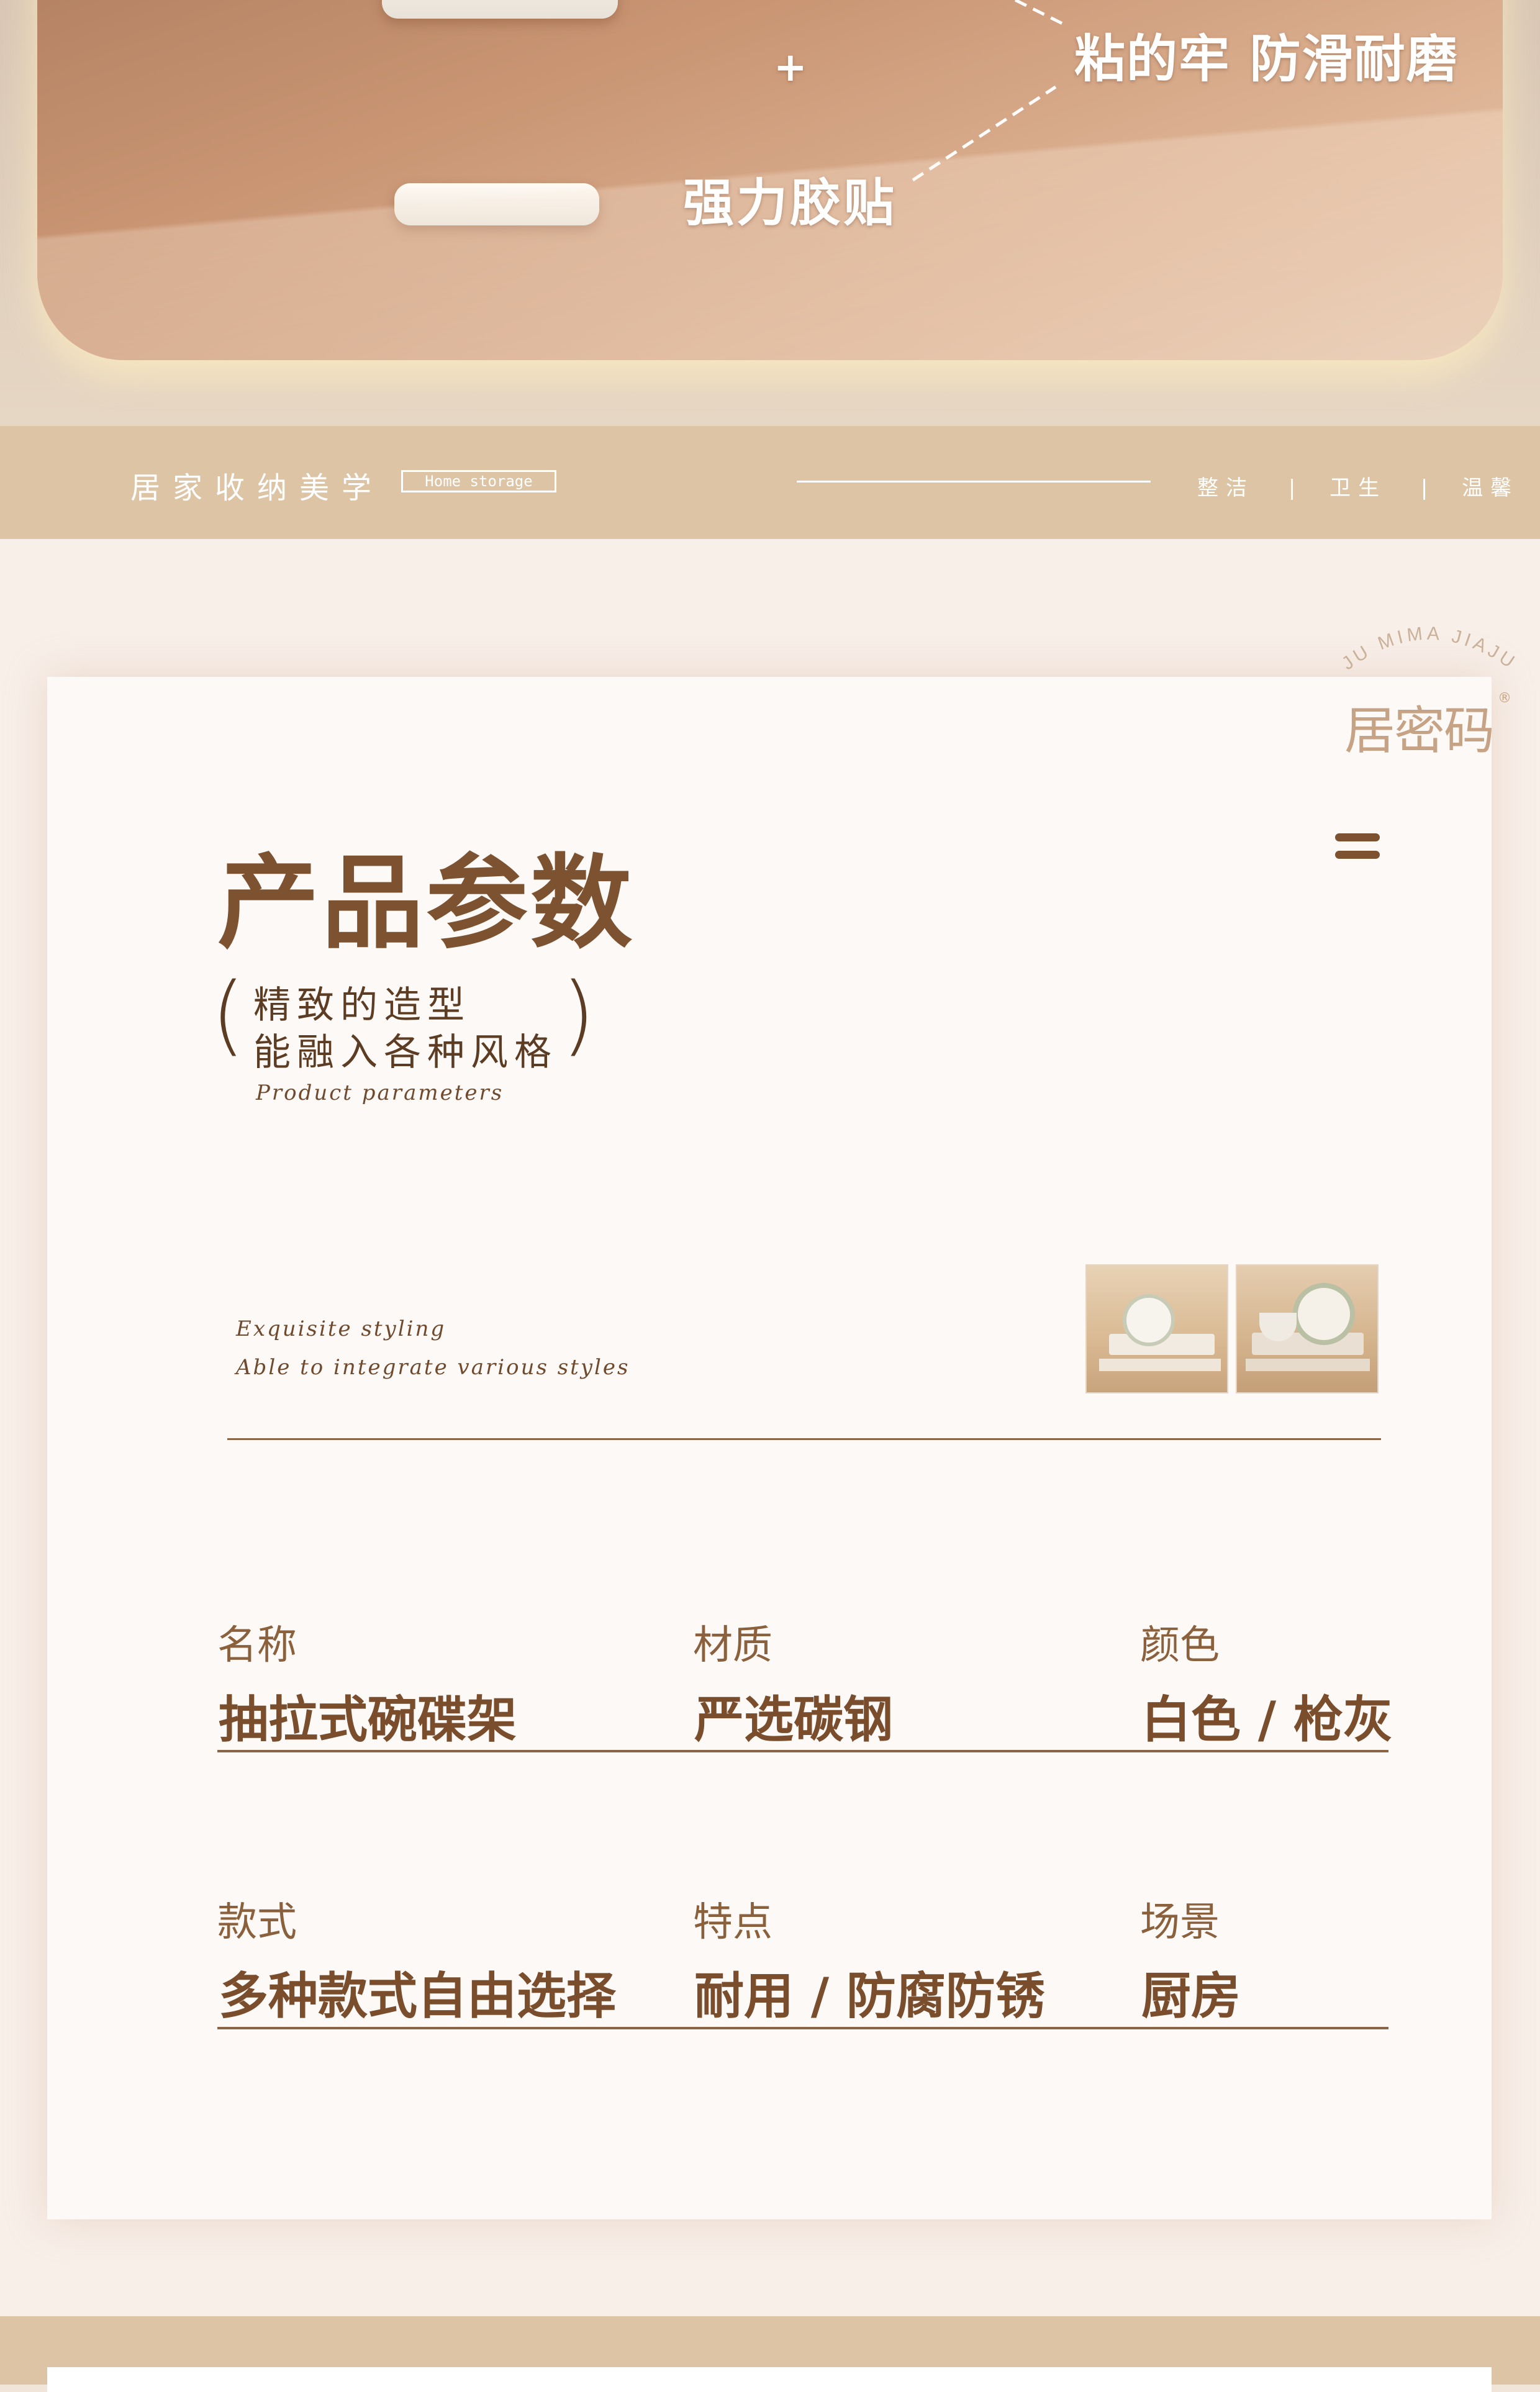  Describe the element at coordinates (732, 1646) in the screenshot. I see `spec-label-material: 材质` at that location.